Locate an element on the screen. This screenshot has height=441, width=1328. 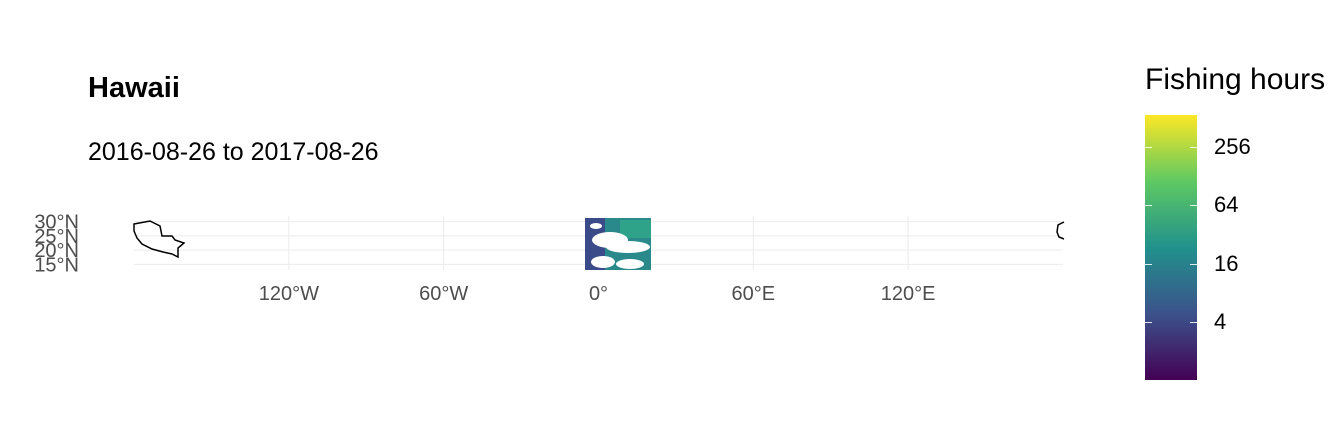
y-axis: 30°N25°N20°N15°N is located at coordinates (56, 244).